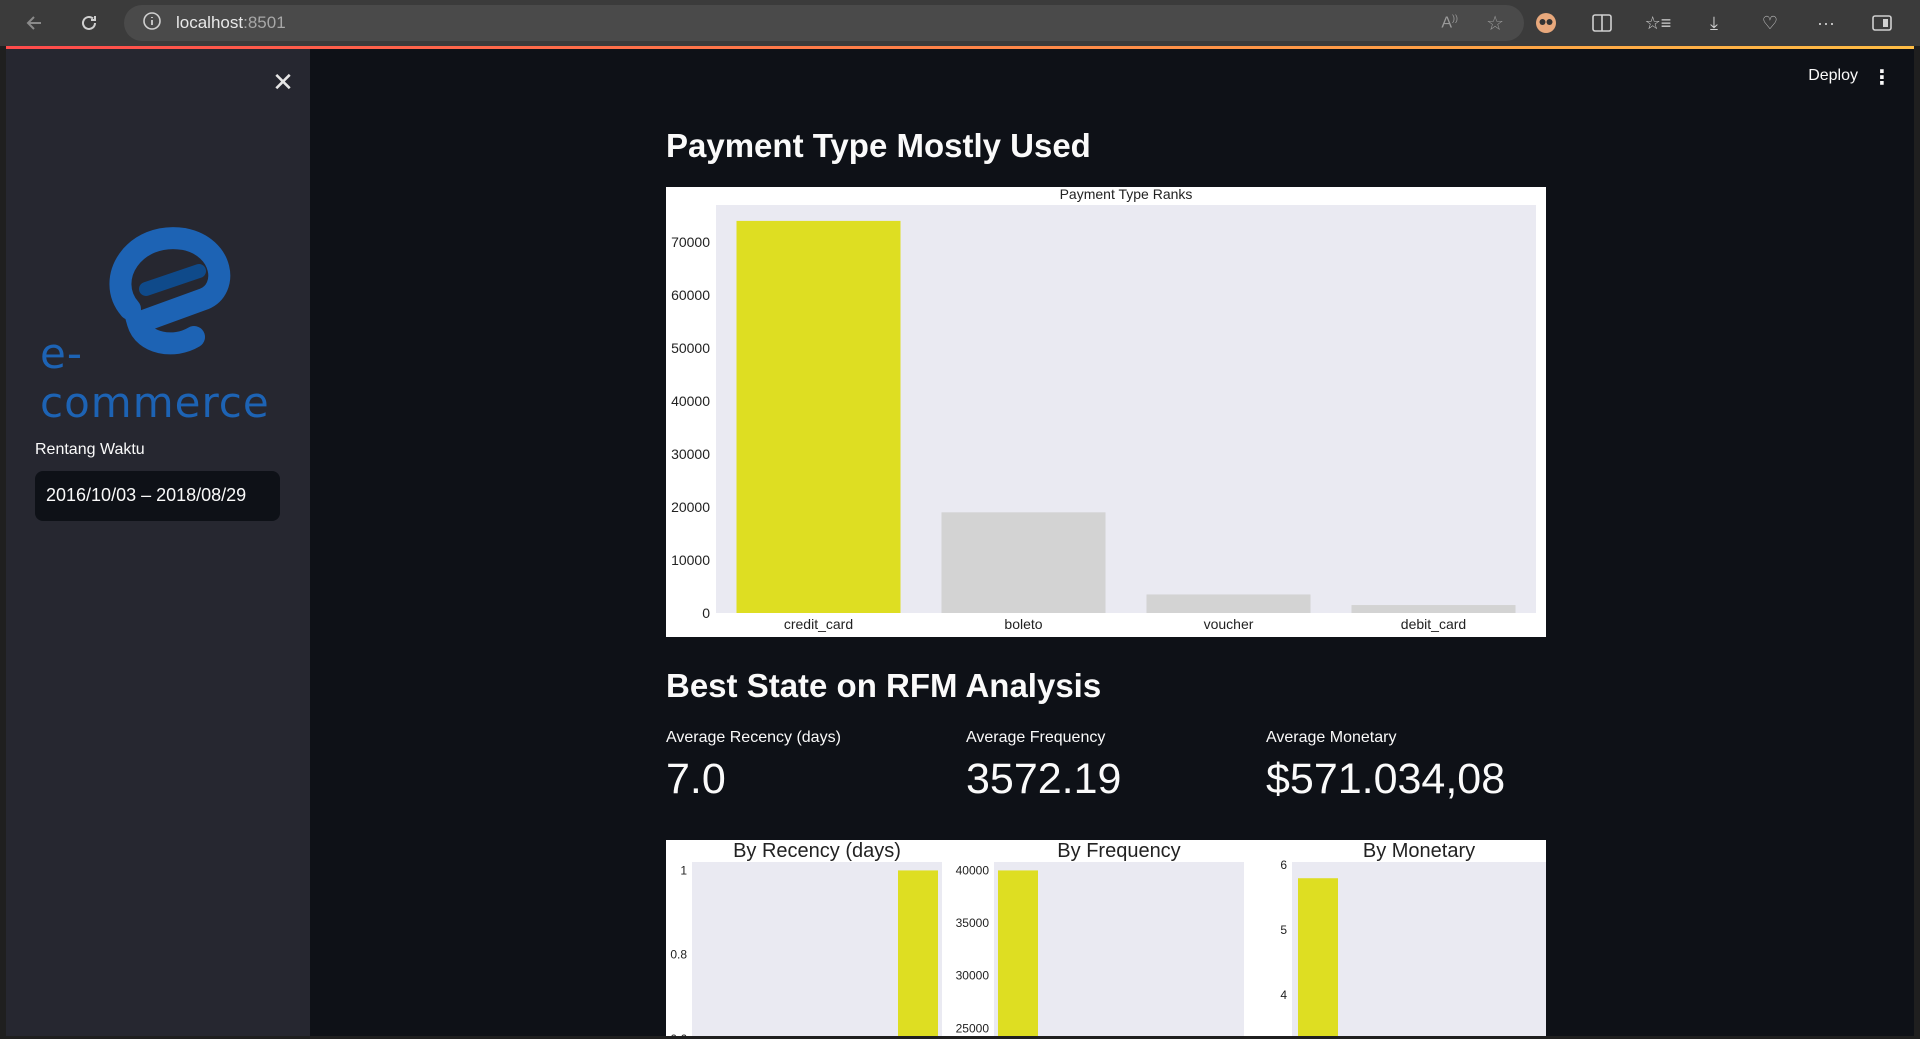 Image resolution: width=1920 pixels, height=1039 pixels. I want to click on health-icon: ♡, so click(1770, 23).